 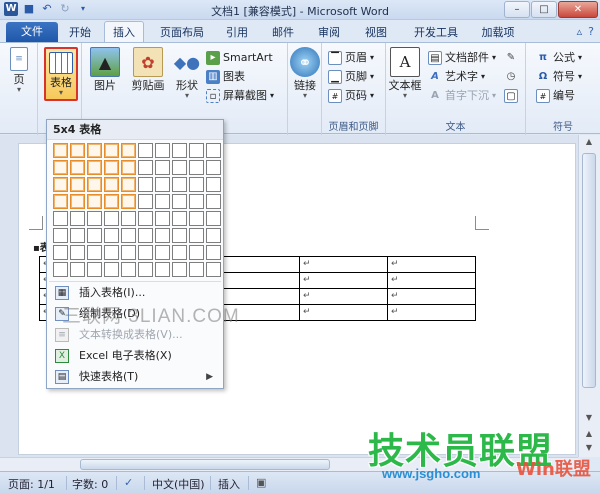 What do you see at coordinates (589, 418) in the screenshot?
I see `scroll-down-icon: ▼` at bounding box center [589, 418].